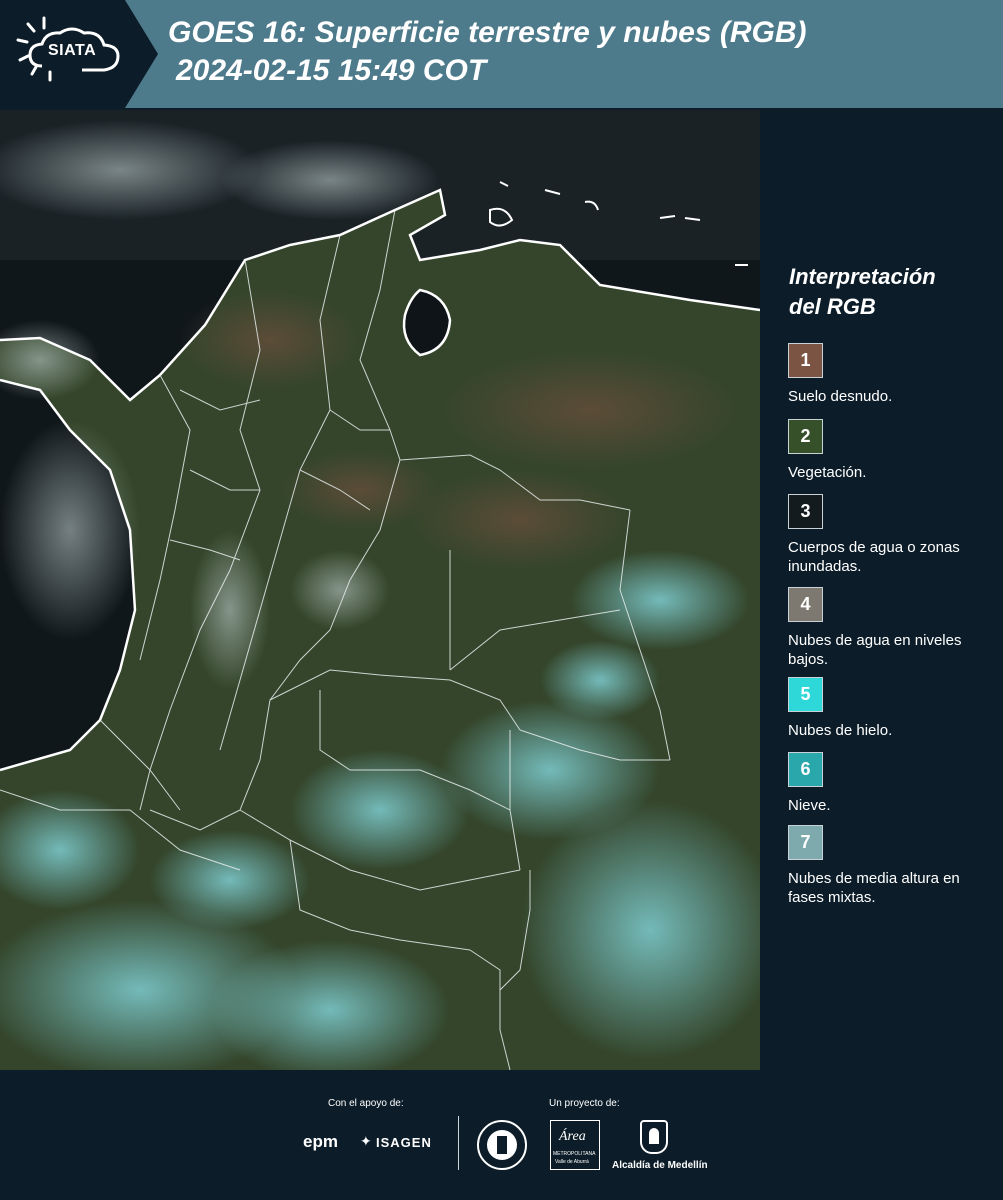  I want to click on footer-divider, so click(458, 1143).